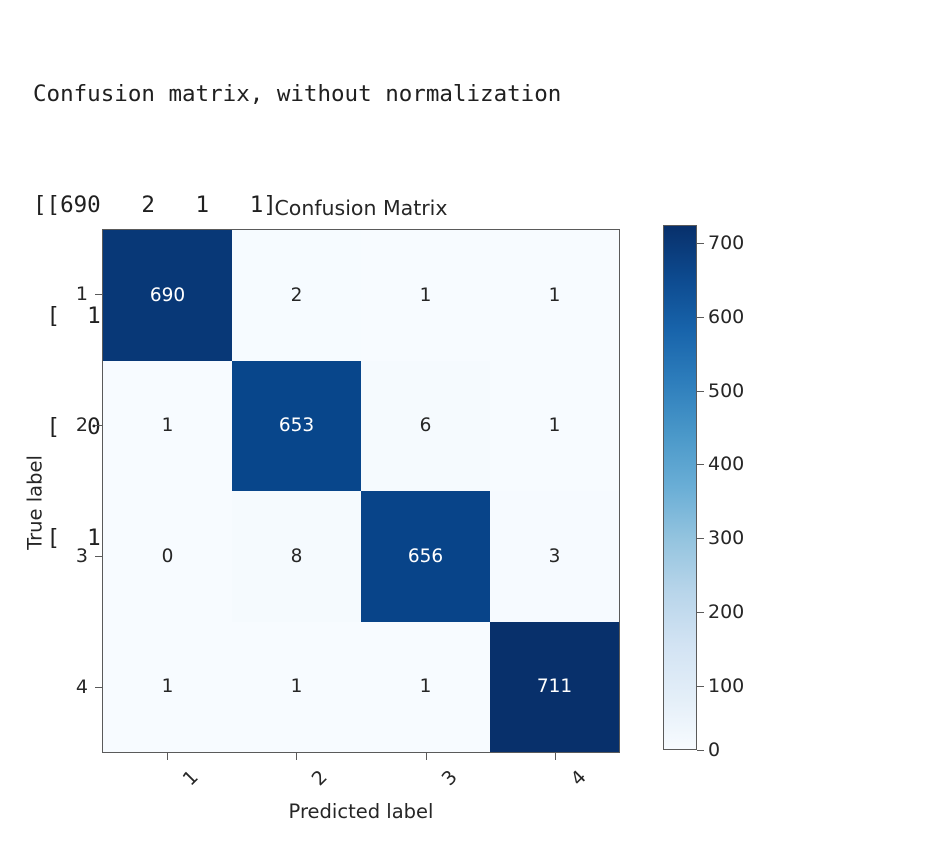 The width and height of the screenshot is (948, 848). I want to click on matrix-cell-r1c4: 1, so click(554, 295).